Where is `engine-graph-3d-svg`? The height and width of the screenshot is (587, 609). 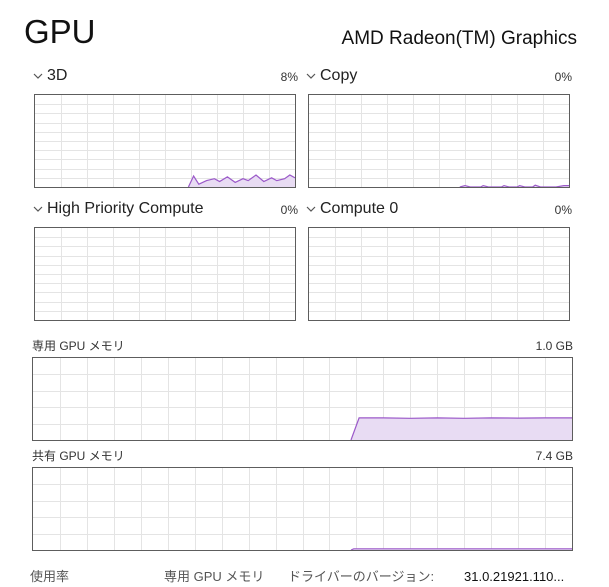 engine-graph-3d-svg is located at coordinates (165, 141).